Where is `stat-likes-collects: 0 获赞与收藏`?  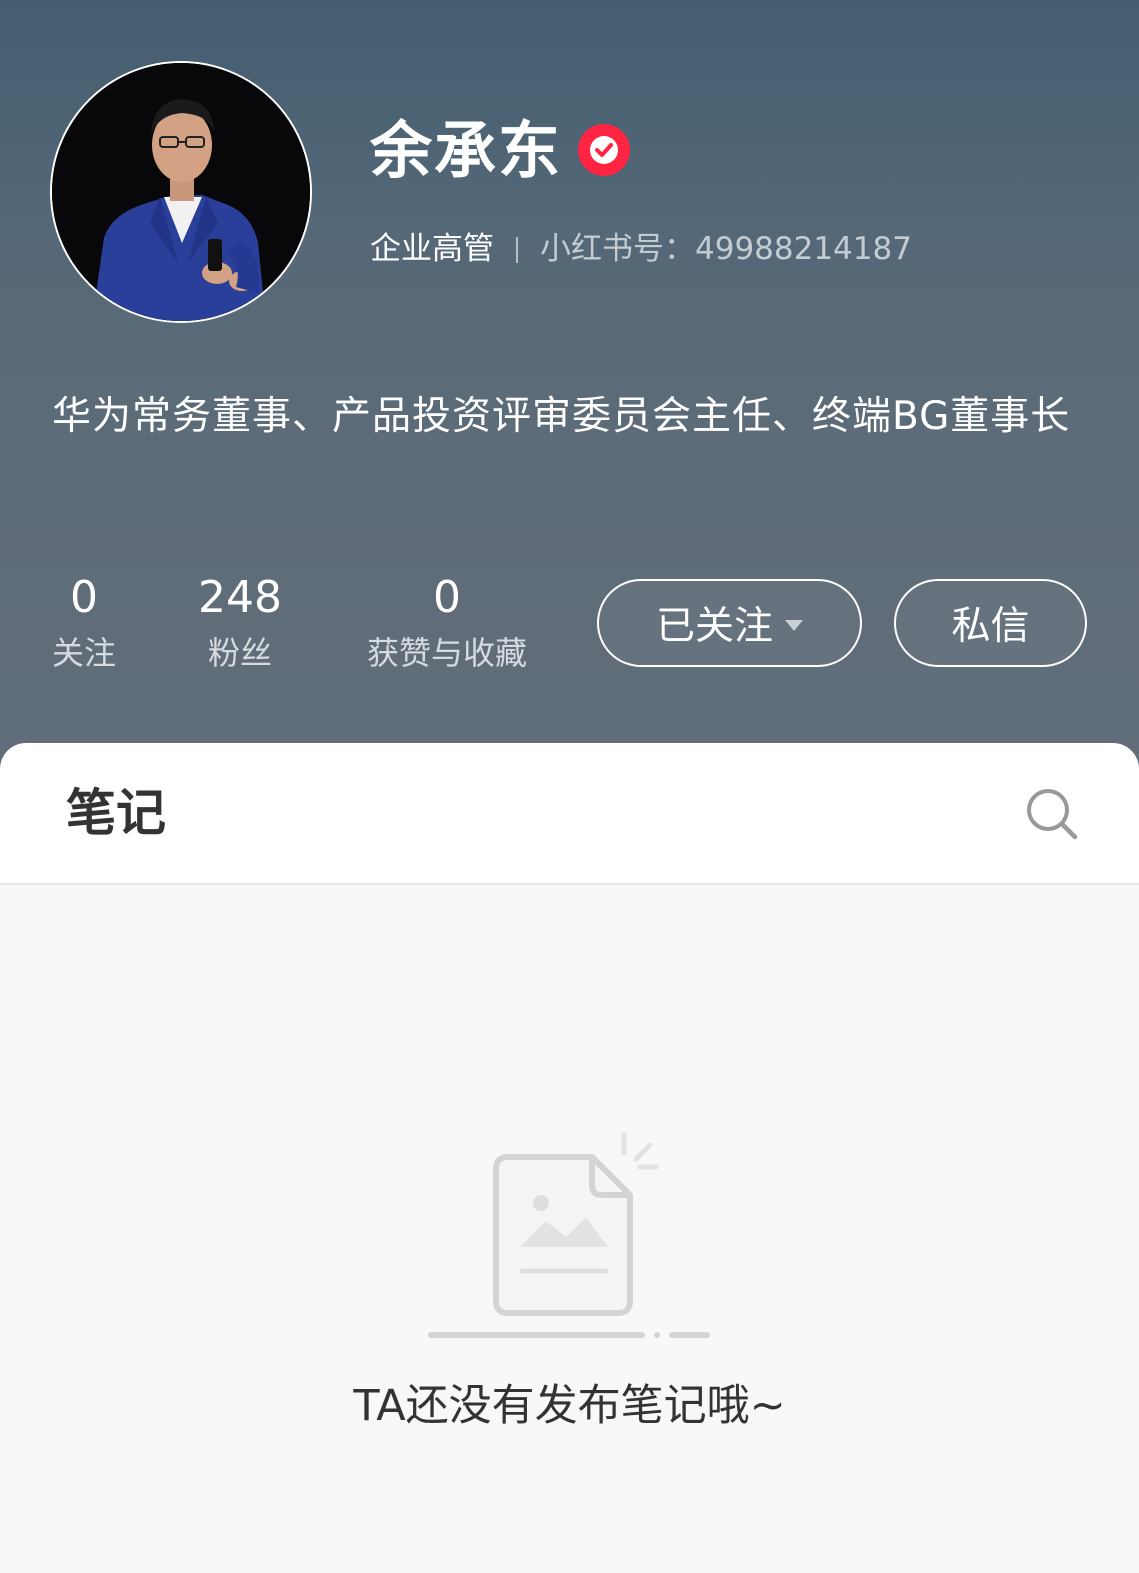 stat-likes-collects: 0 获赞与收藏 is located at coordinates (447, 623).